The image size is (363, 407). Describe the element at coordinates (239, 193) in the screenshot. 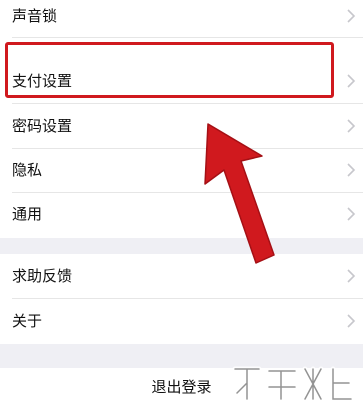

I see `annotation-arrow-icon` at that location.